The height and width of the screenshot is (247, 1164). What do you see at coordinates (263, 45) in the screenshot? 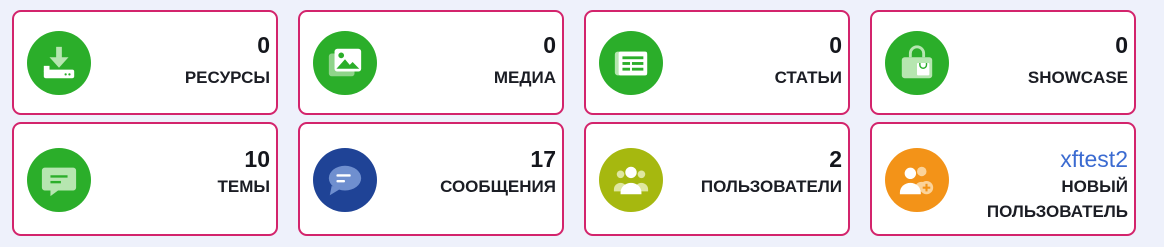
I see `resources-count: 0` at bounding box center [263, 45].